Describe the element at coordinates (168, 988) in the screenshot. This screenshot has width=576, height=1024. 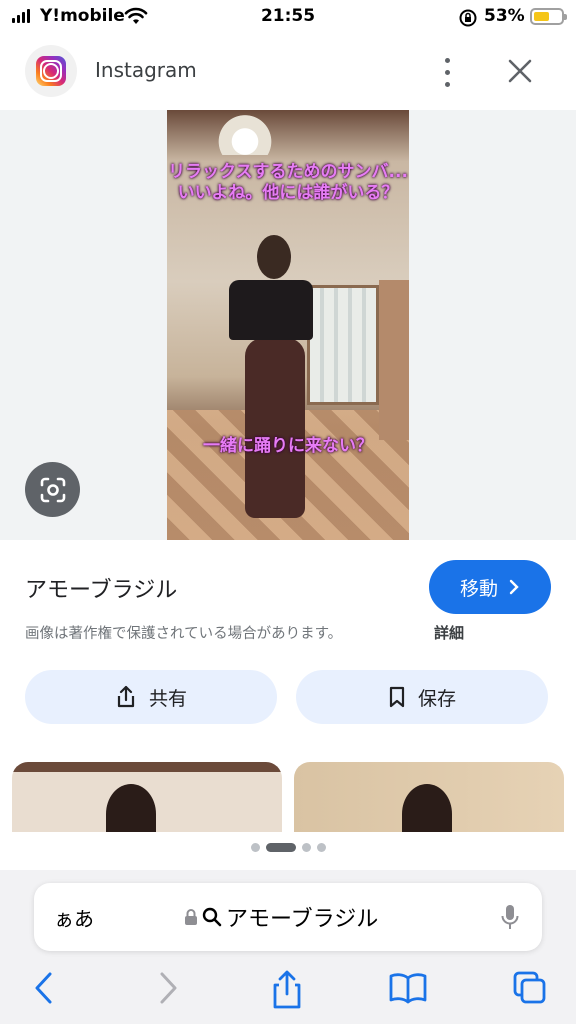
I see `forward-icon` at that location.